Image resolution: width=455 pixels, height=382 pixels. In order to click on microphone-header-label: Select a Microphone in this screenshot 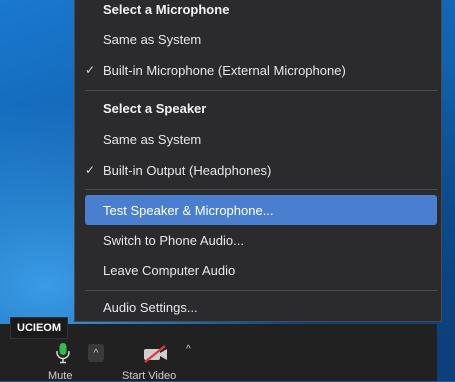, I will do `click(166, 9)`.